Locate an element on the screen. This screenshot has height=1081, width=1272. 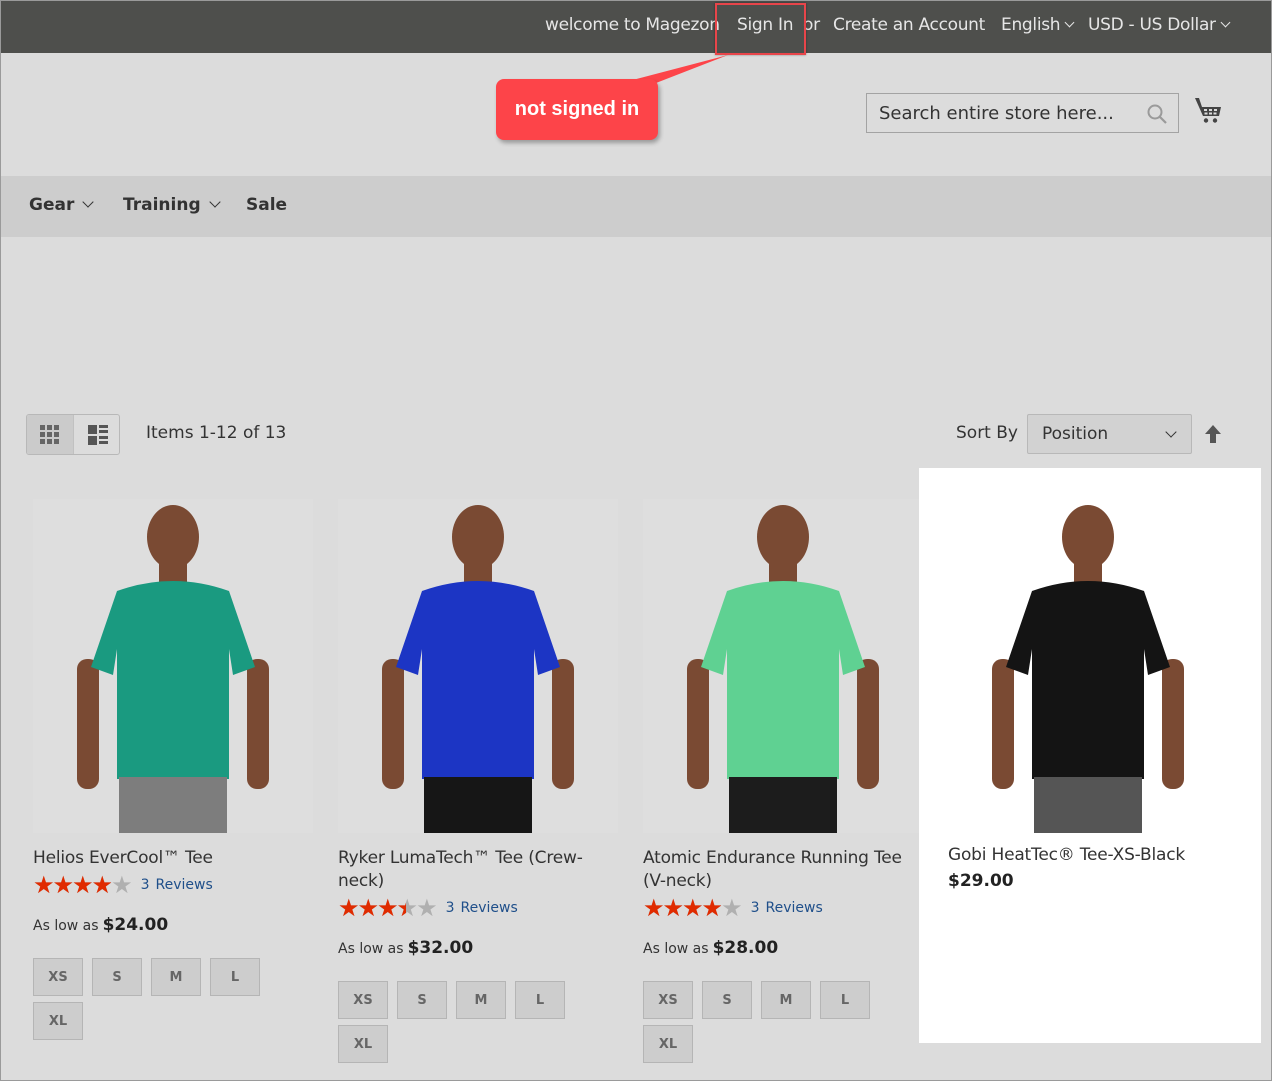
product-name-link: Atomic Endurance Running Tee (V-neck) is located at coordinates (778, 870).